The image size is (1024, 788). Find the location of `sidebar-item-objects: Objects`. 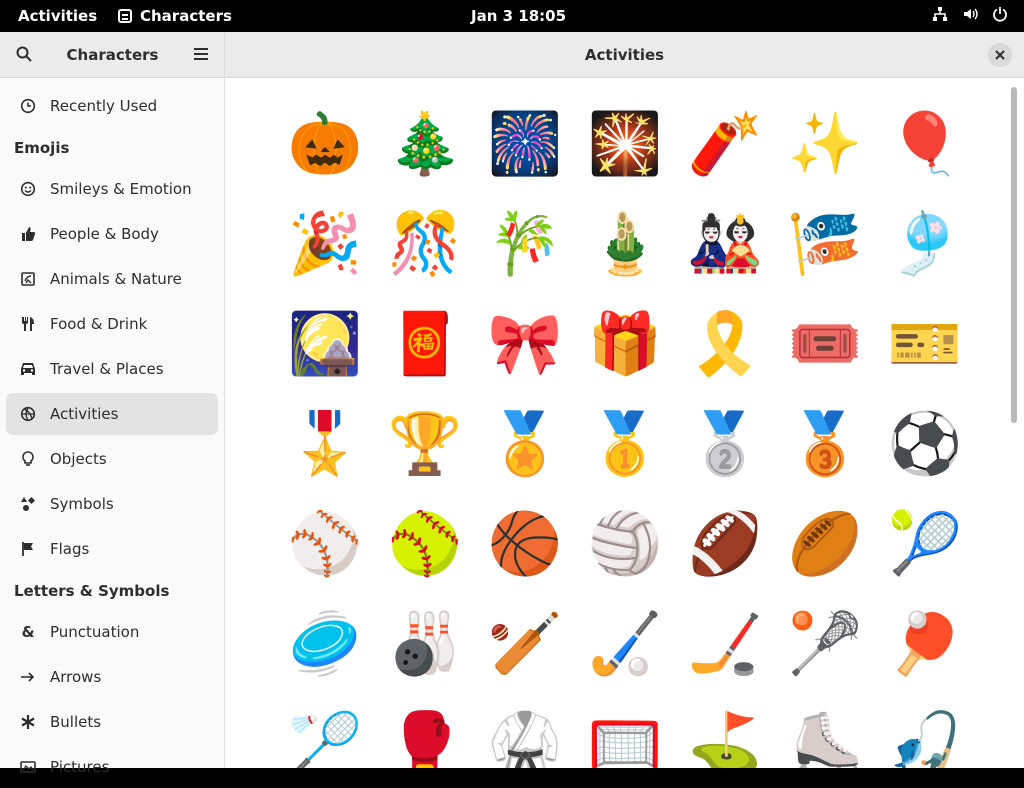

sidebar-item-objects: Objects is located at coordinates (112, 459).